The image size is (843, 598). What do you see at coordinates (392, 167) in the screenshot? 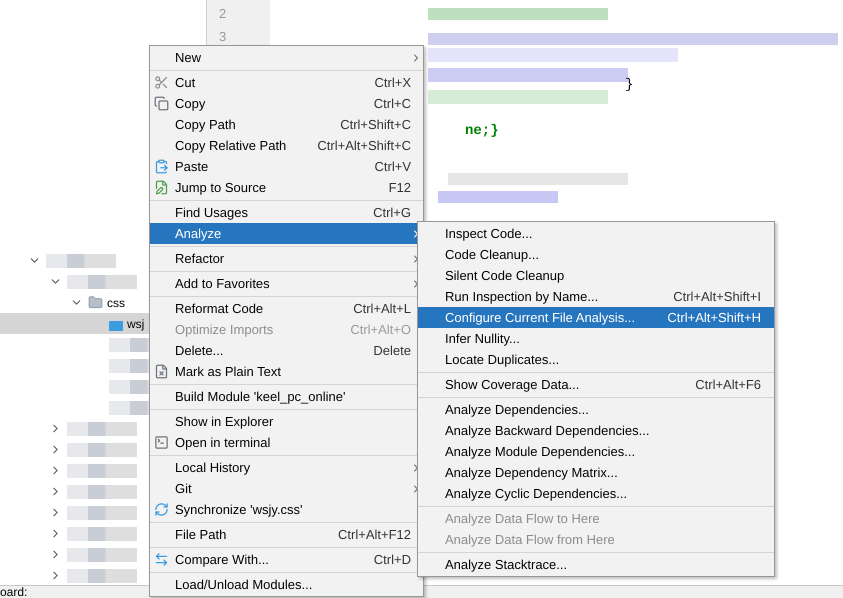
I see `shortcut-label: Ctrl+V` at bounding box center [392, 167].